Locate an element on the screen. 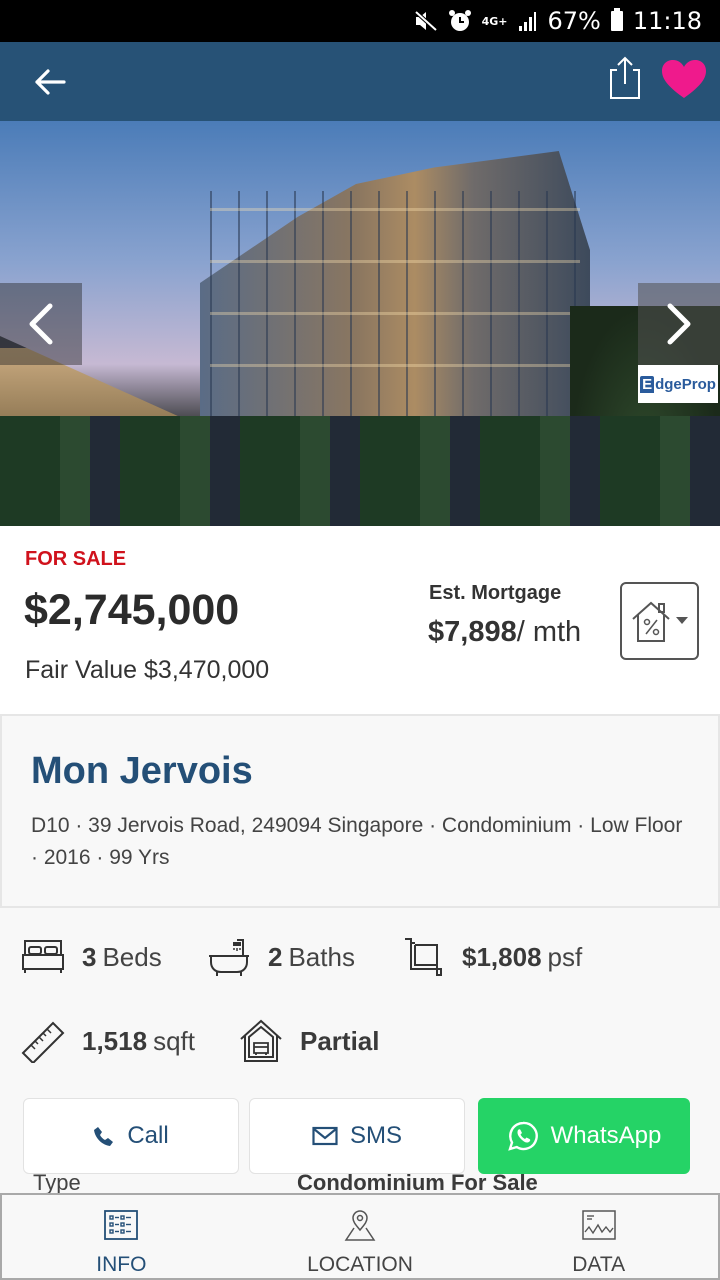 The height and width of the screenshot is (1280, 720). detail-value: Condominium For Sale is located at coordinates (417, 1182).